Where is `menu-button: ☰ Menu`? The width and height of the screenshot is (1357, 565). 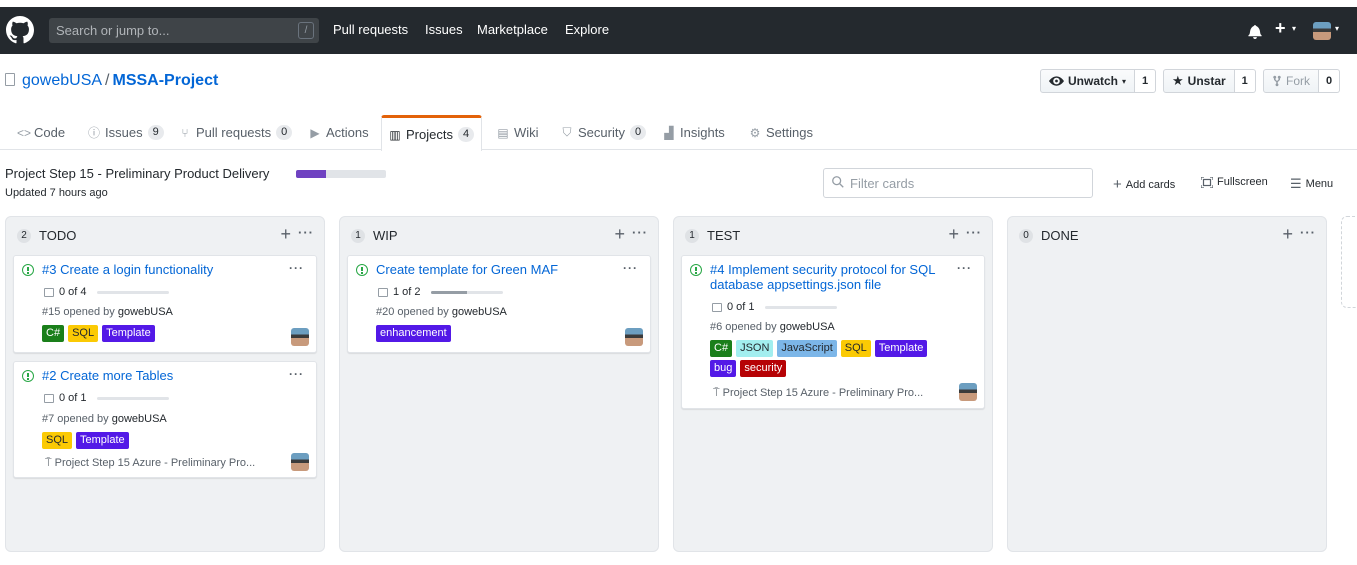
menu-button: ☰ Menu is located at coordinates (1311, 184).